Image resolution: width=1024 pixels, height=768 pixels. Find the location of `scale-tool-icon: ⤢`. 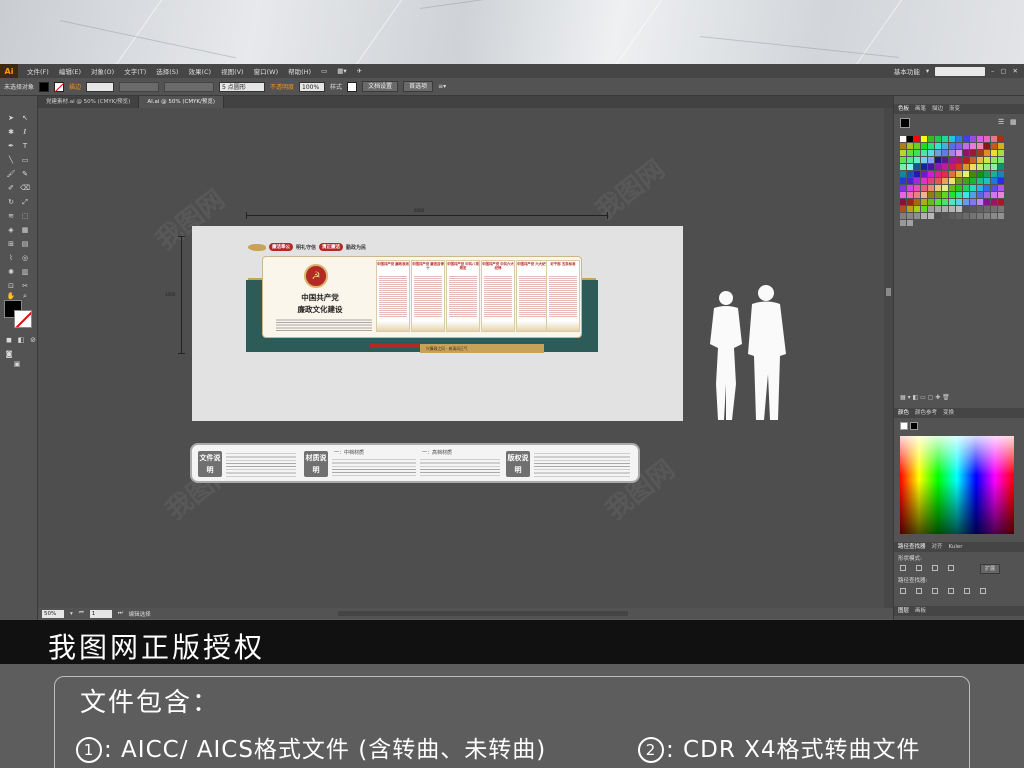

scale-tool-icon: ⤢ is located at coordinates (25, 202).